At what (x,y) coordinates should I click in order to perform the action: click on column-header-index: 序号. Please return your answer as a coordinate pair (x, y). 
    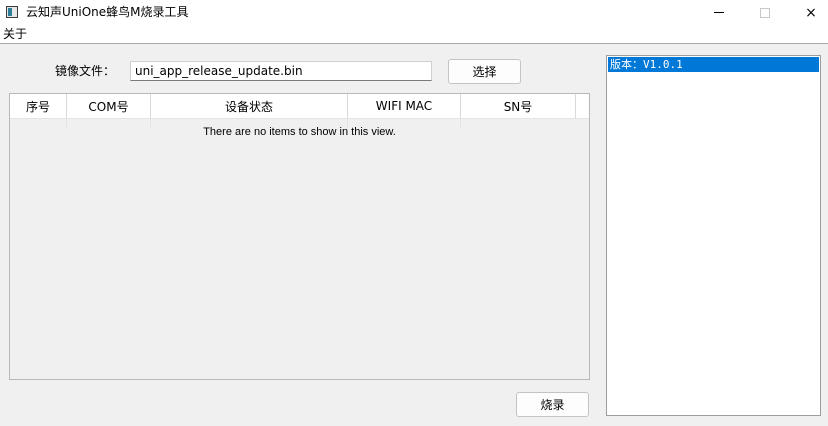
    Looking at the image, I should click on (38, 106).